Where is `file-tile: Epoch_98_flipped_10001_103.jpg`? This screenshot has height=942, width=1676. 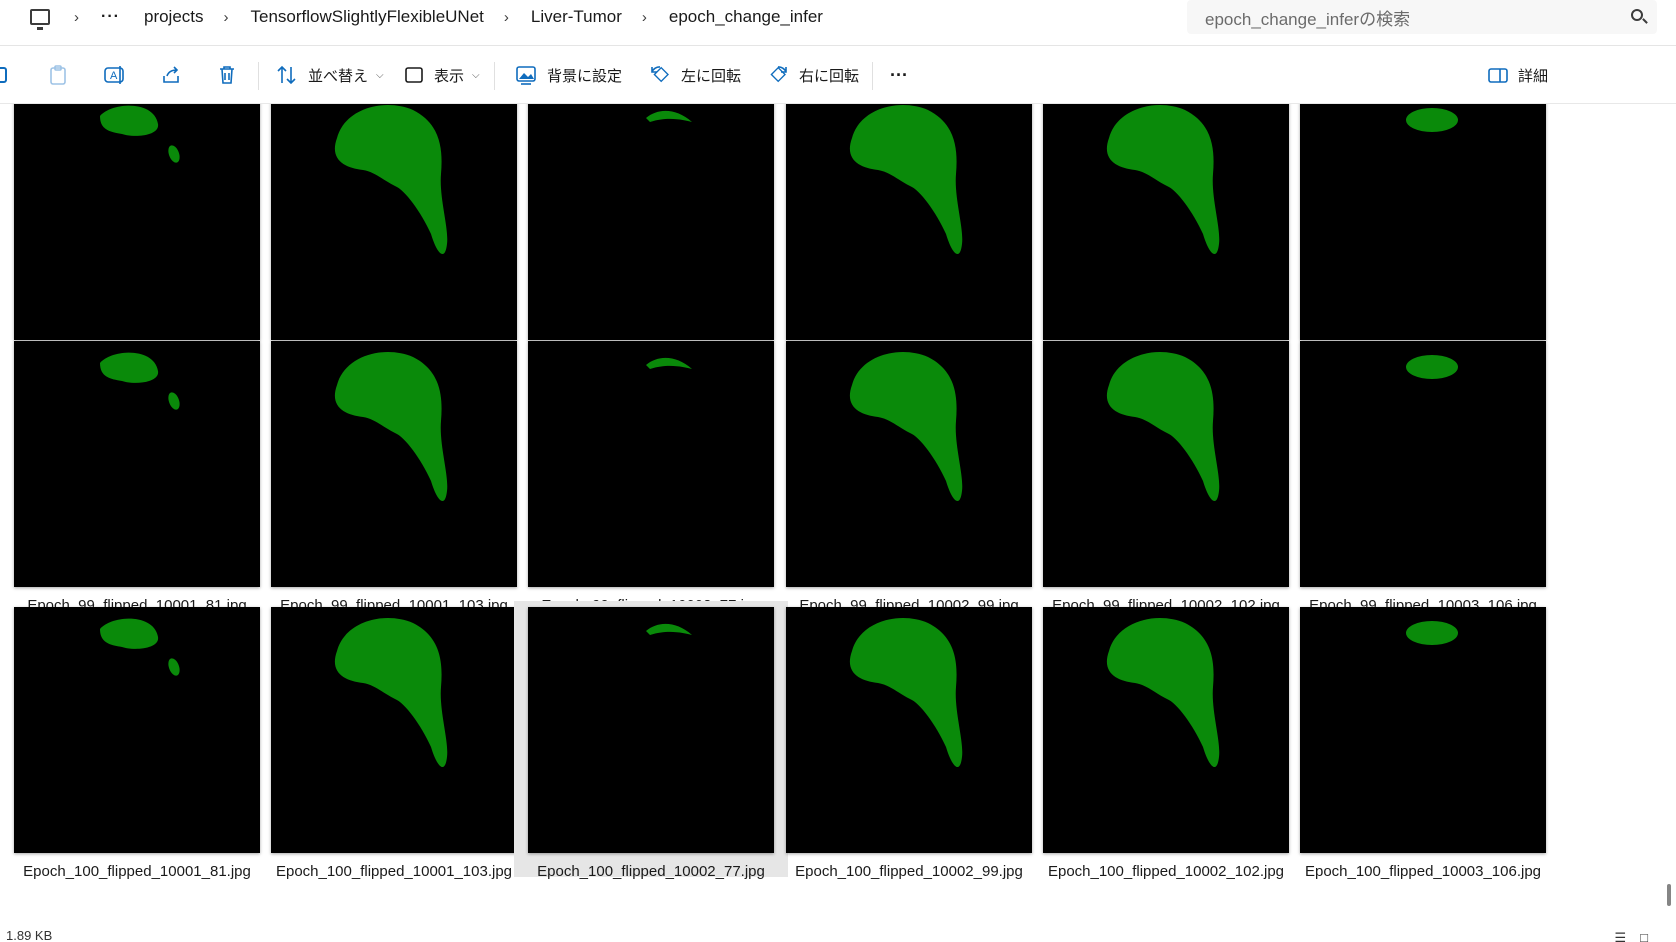
file-tile: Epoch_98_flipped_10001_103.jpg is located at coordinates (394, 235).